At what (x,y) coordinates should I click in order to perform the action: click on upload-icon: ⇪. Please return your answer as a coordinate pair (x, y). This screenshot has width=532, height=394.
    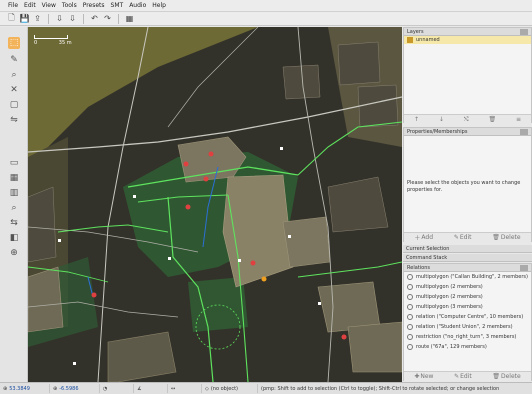
    Looking at the image, I should click on (37, 18).